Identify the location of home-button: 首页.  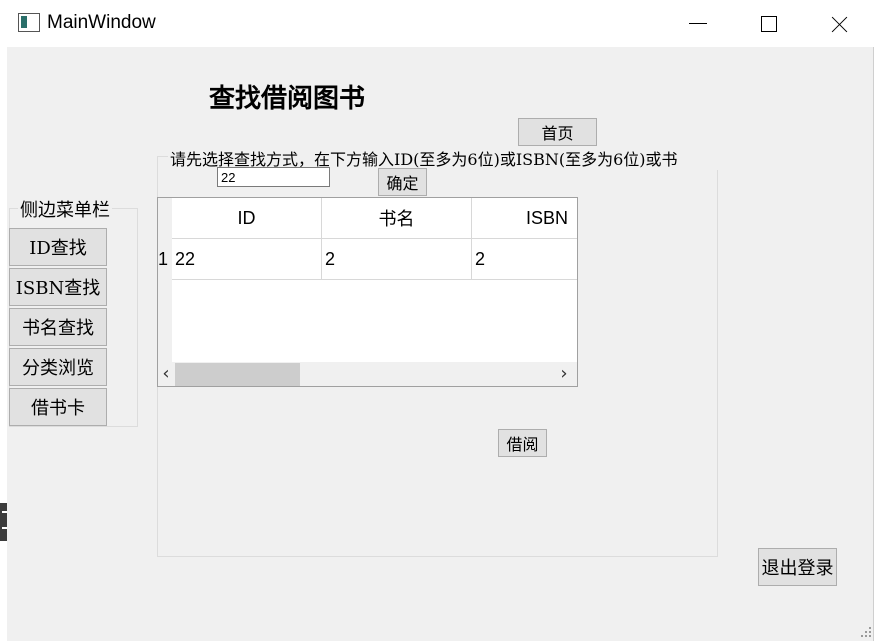
(557, 132).